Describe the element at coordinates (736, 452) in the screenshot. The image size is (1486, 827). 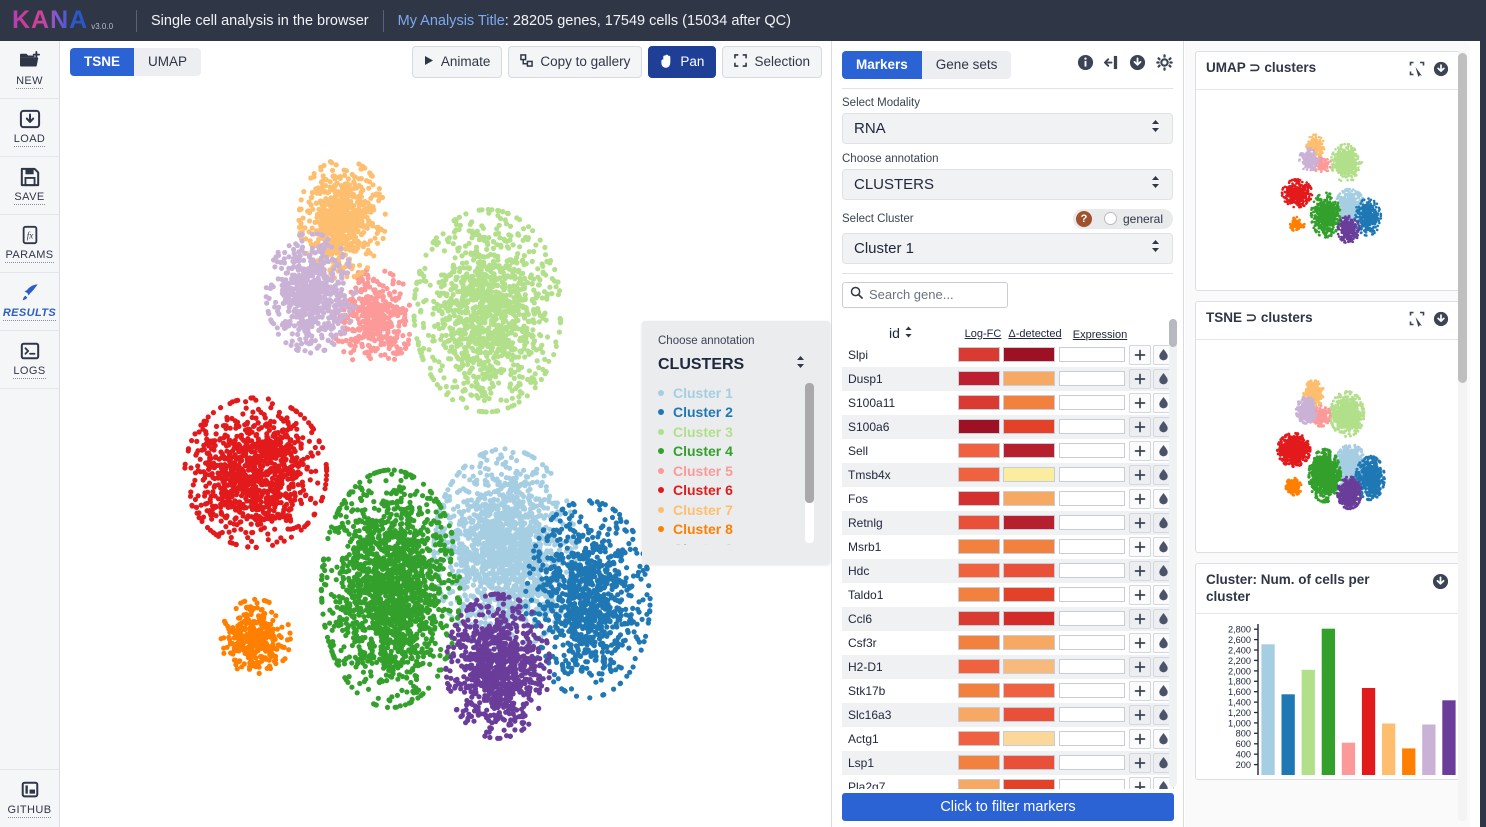
I see `legend-item-4: Cluster 4` at that location.